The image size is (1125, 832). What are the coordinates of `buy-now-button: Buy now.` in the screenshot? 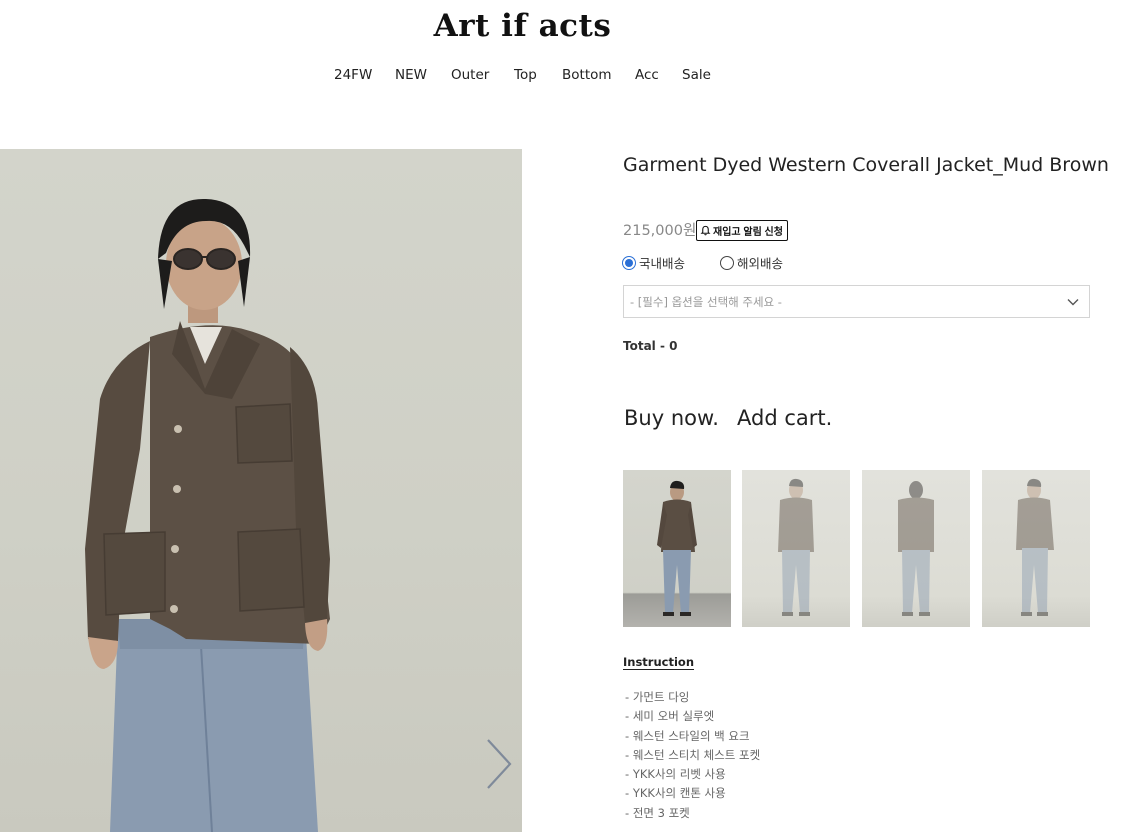 It's located at (671, 418).